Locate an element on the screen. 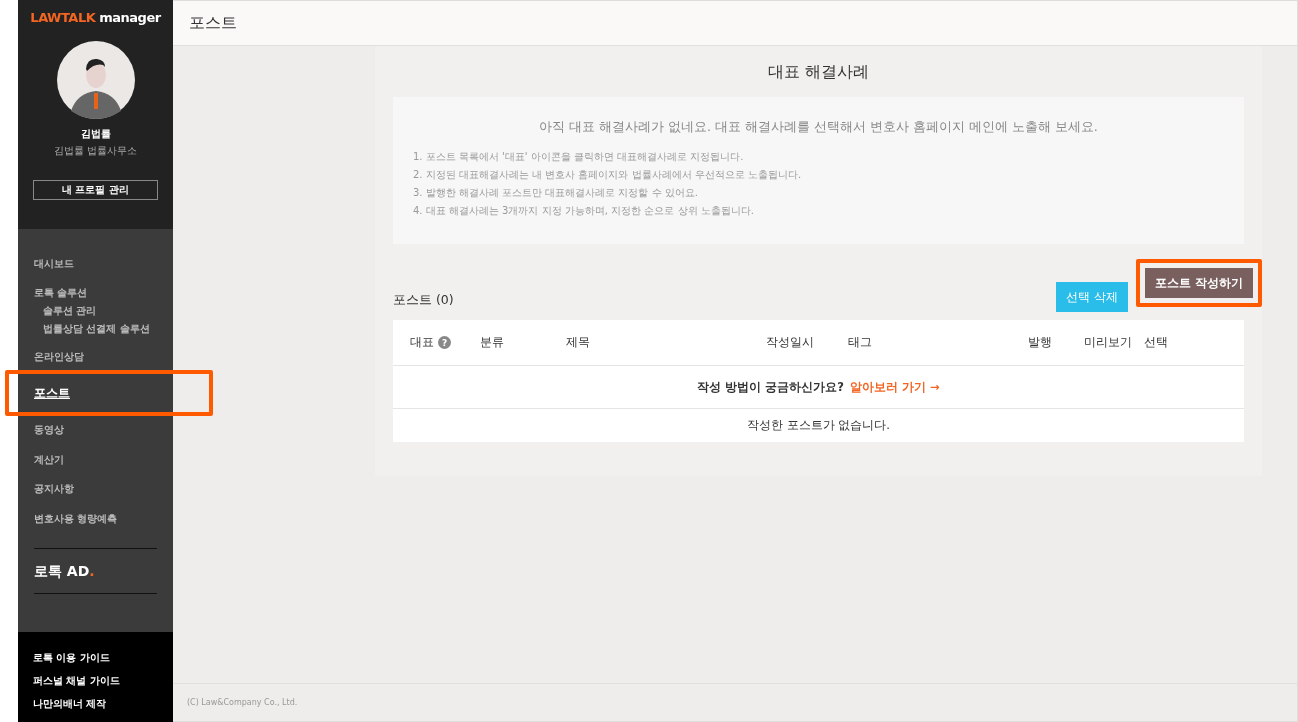 The image size is (1298, 722). guide-text: 작성 방법이 궁금하신가요? is located at coordinates (770, 387).